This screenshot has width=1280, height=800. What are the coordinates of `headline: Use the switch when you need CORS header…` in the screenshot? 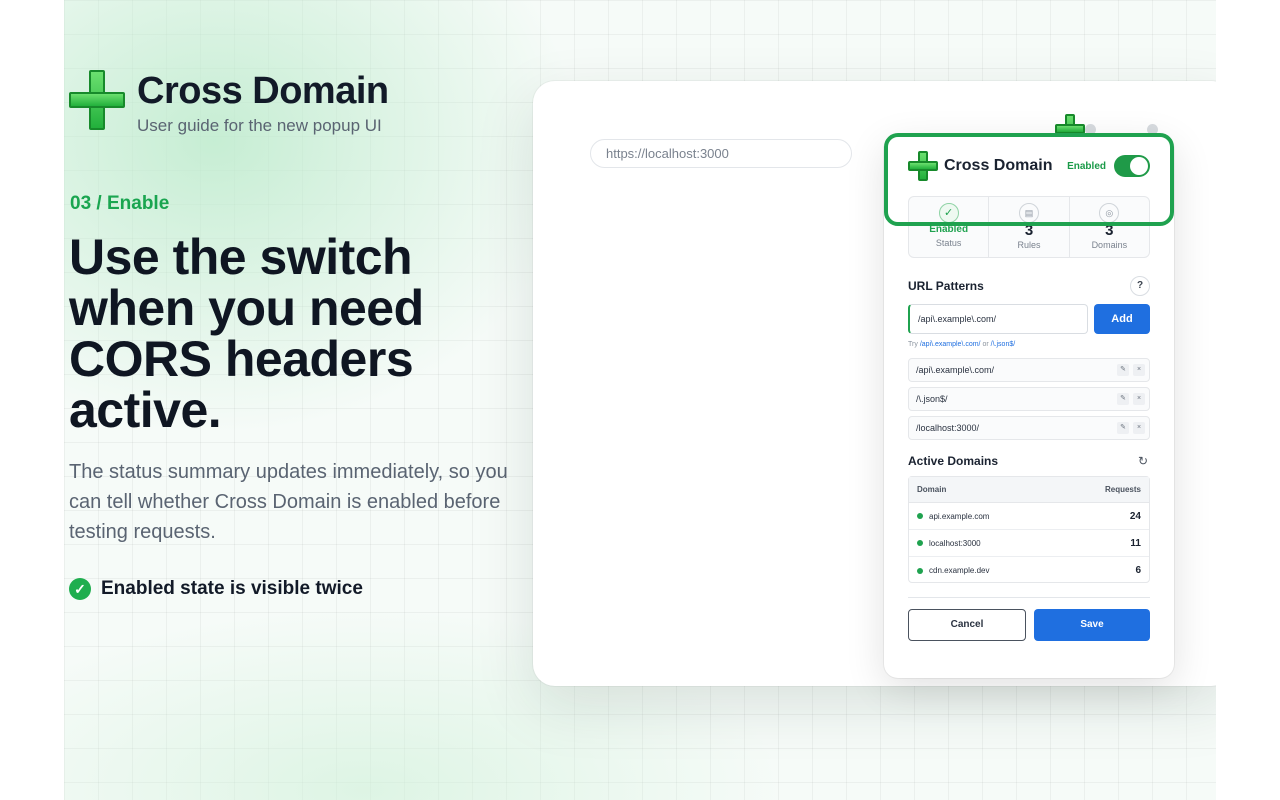 It's located at (246, 333).